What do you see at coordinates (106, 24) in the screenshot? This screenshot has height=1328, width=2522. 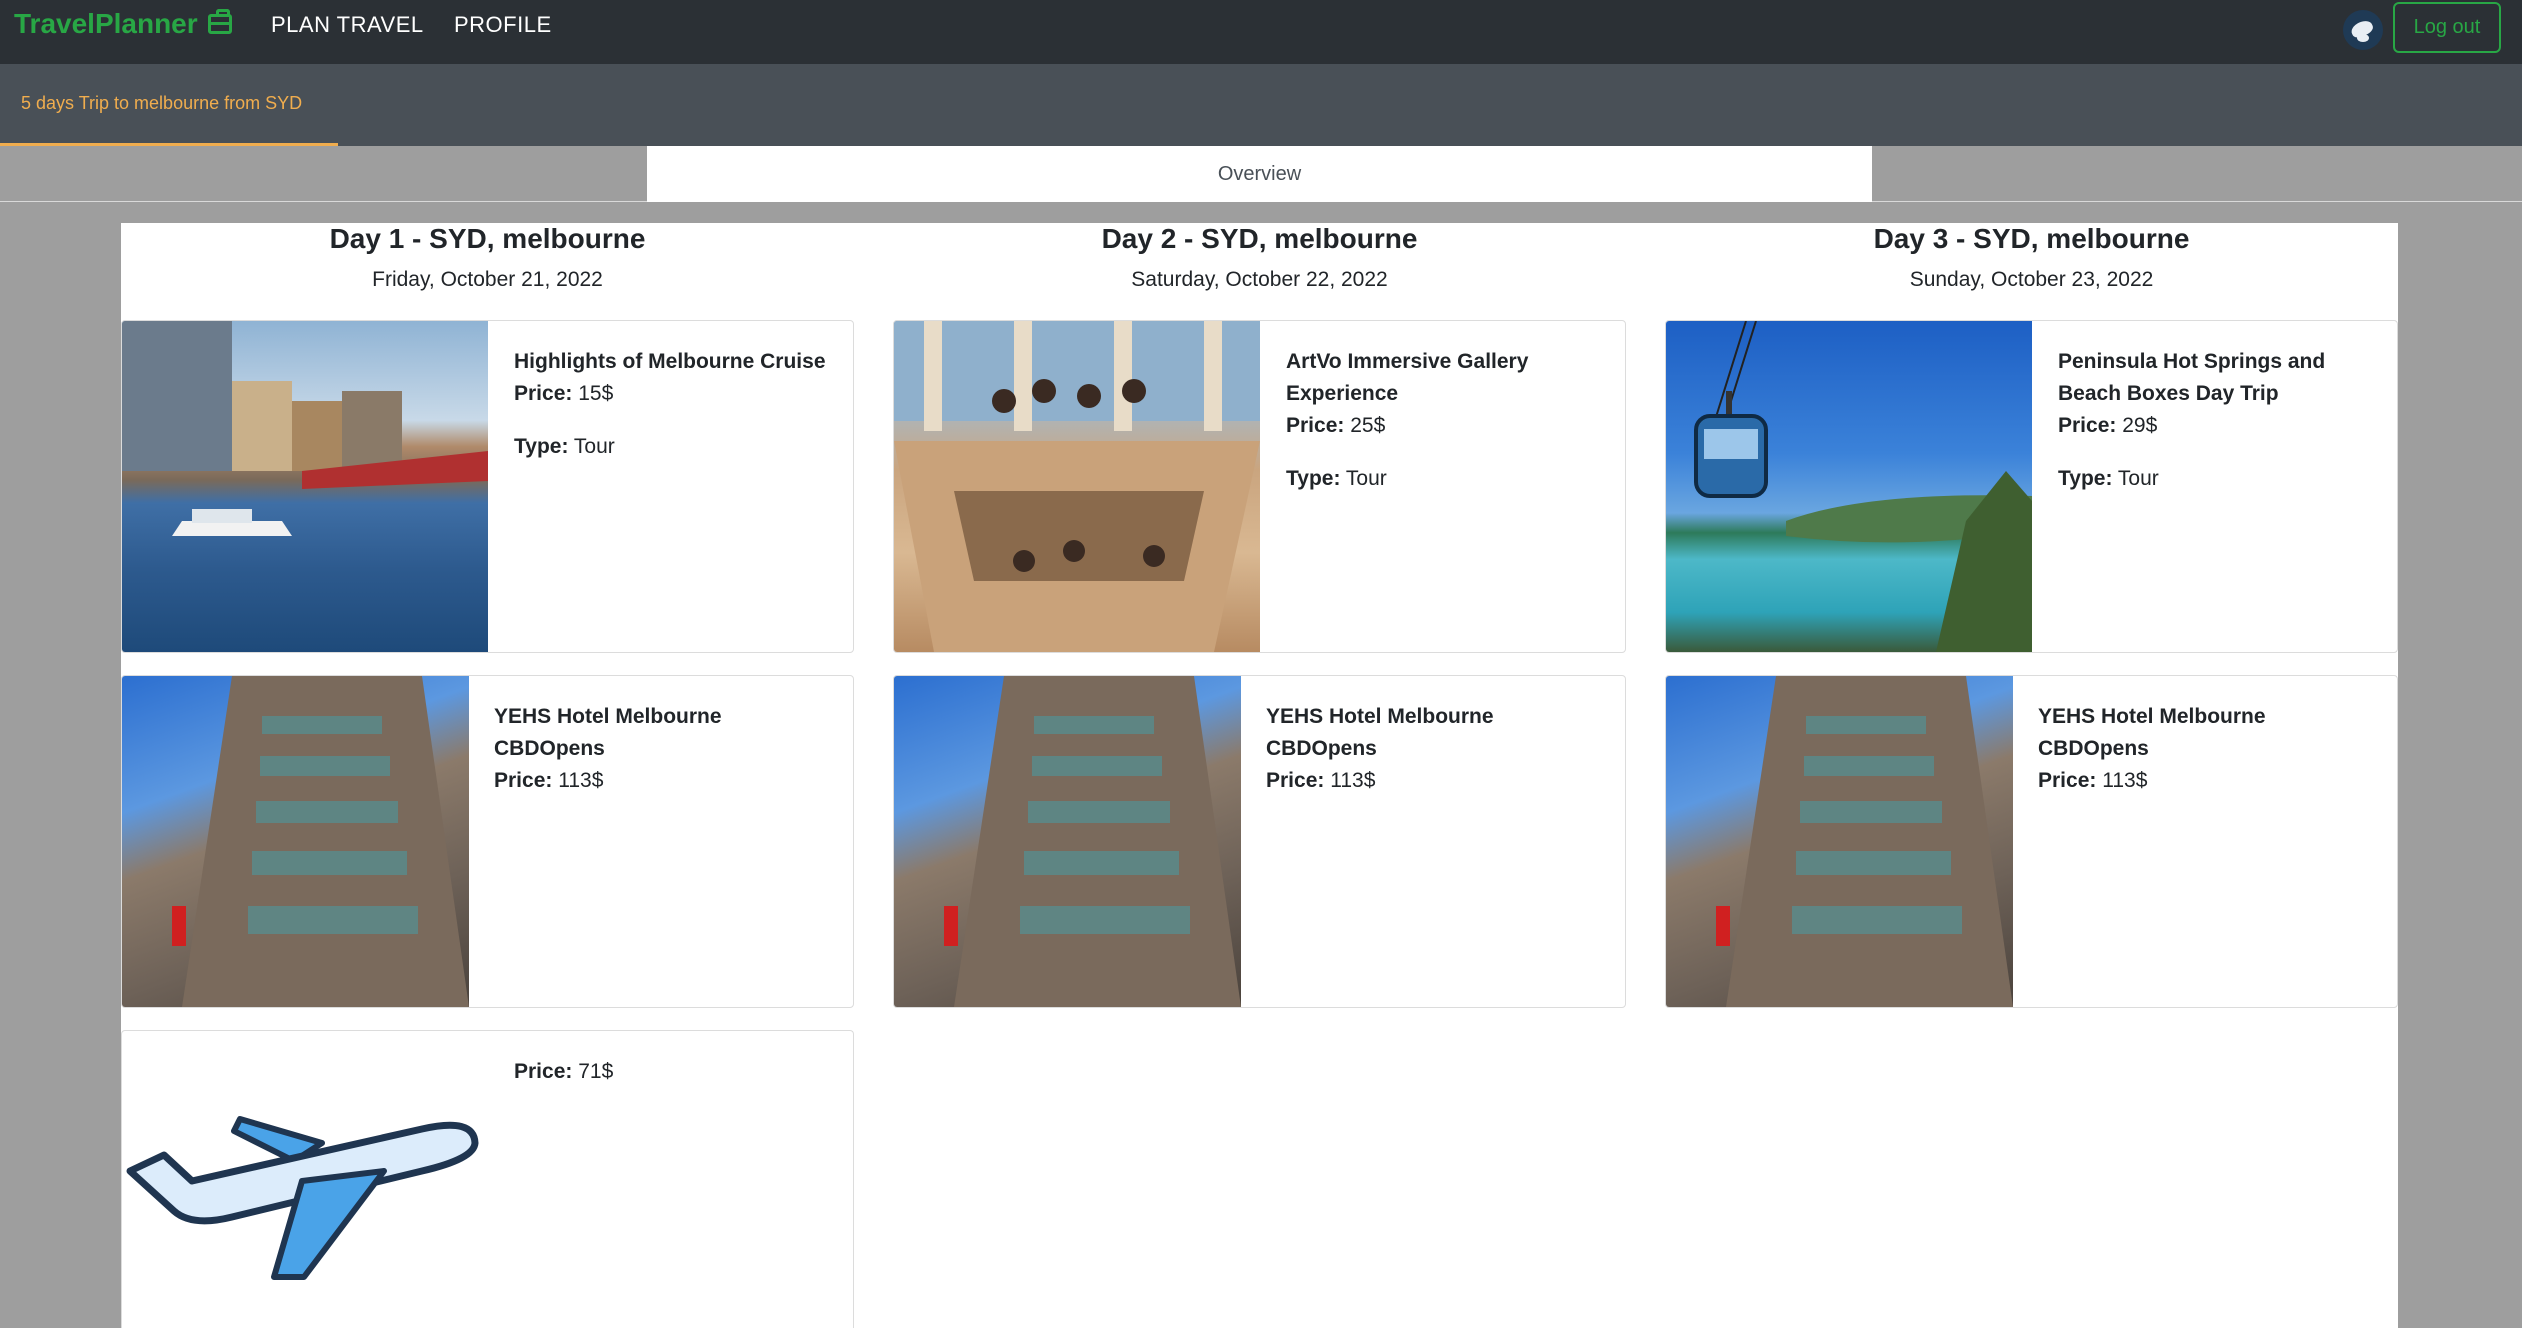 I see `brand-name: TravelPlanner` at bounding box center [106, 24].